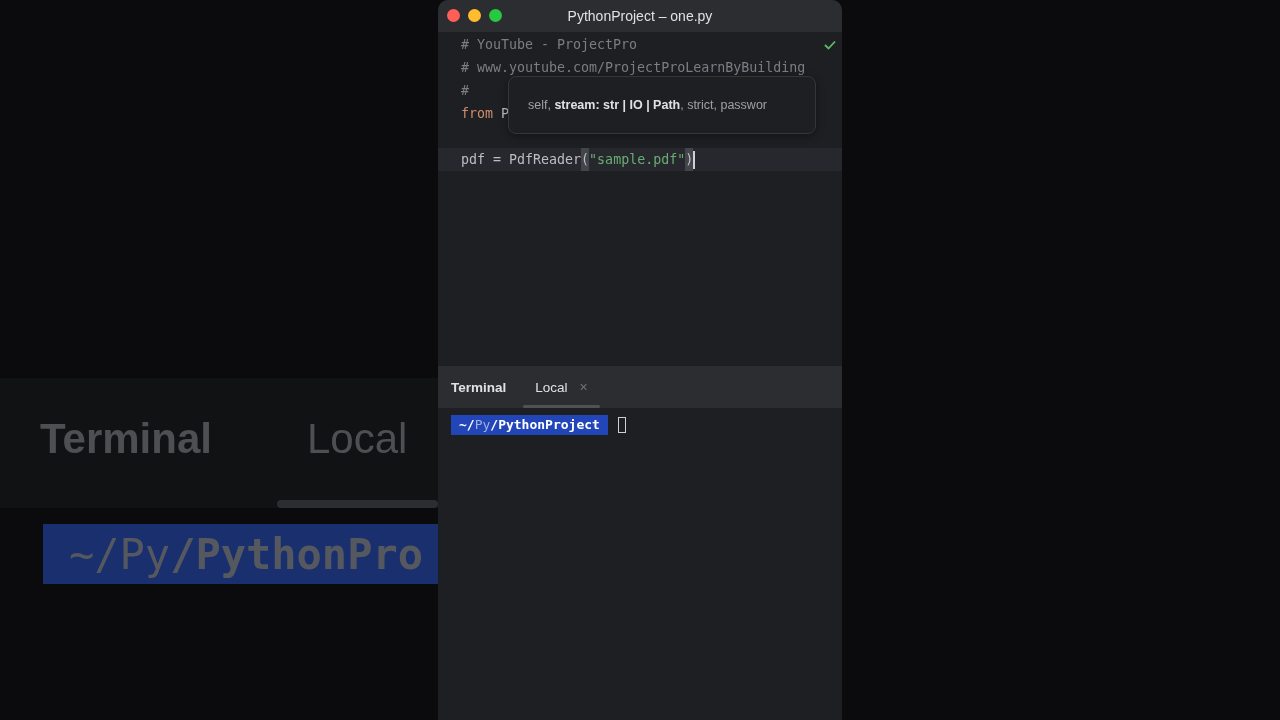 This screenshot has width=1280, height=720. I want to click on check-icon, so click(830, 45).